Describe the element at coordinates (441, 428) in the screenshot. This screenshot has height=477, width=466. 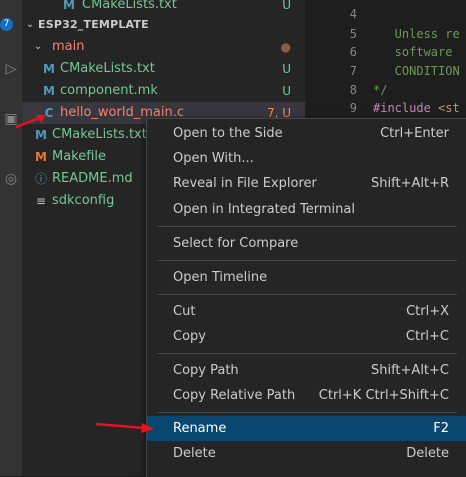
I see `menu-item-shortcut: F2` at that location.